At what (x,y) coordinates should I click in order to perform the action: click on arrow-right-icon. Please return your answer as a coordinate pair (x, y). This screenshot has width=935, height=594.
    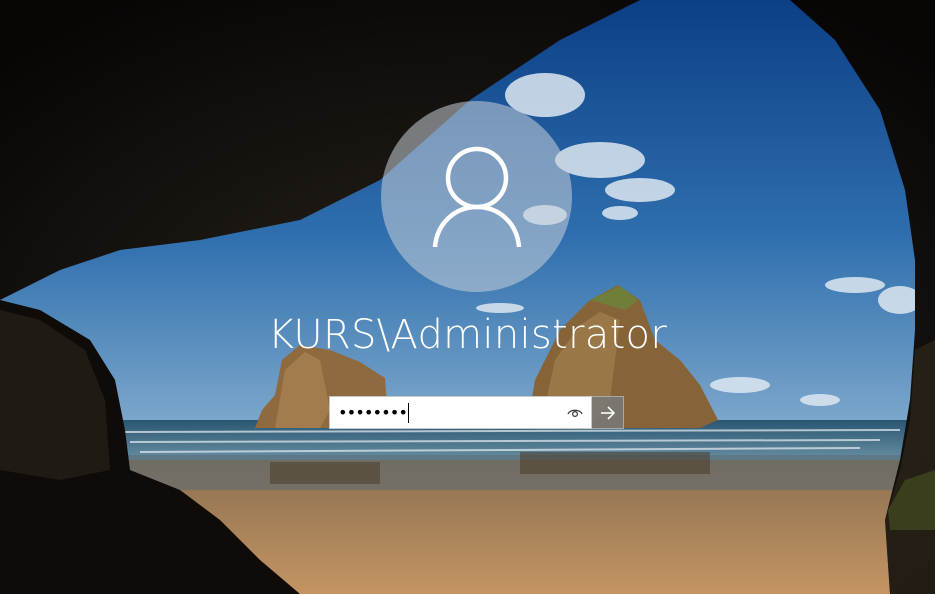
    Looking at the image, I should click on (607, 412).